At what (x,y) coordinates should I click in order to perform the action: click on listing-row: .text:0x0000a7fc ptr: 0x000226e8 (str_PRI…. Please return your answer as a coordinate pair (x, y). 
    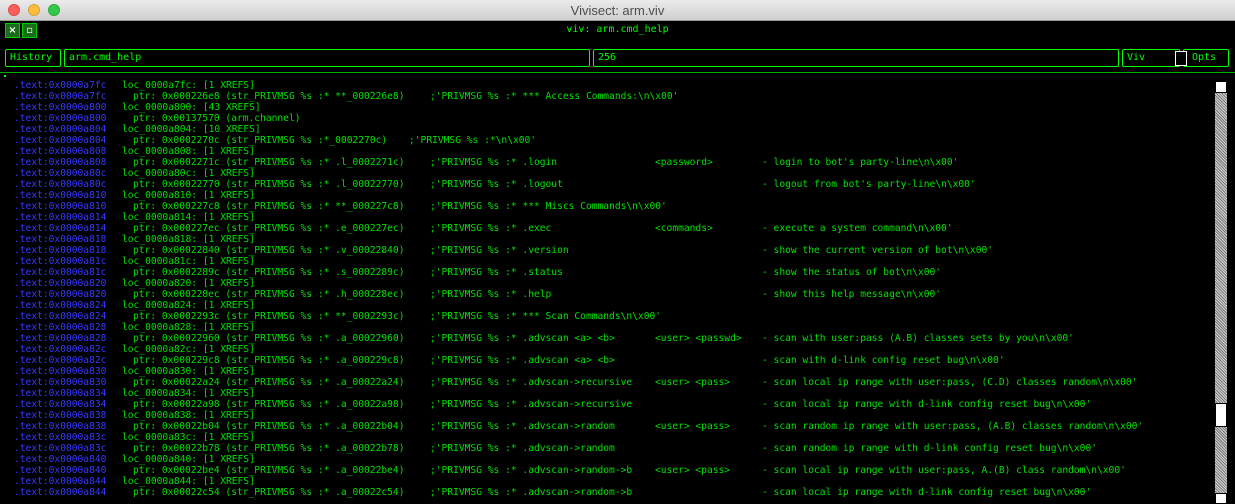
    Looking at the image, I should click on (606, 96).